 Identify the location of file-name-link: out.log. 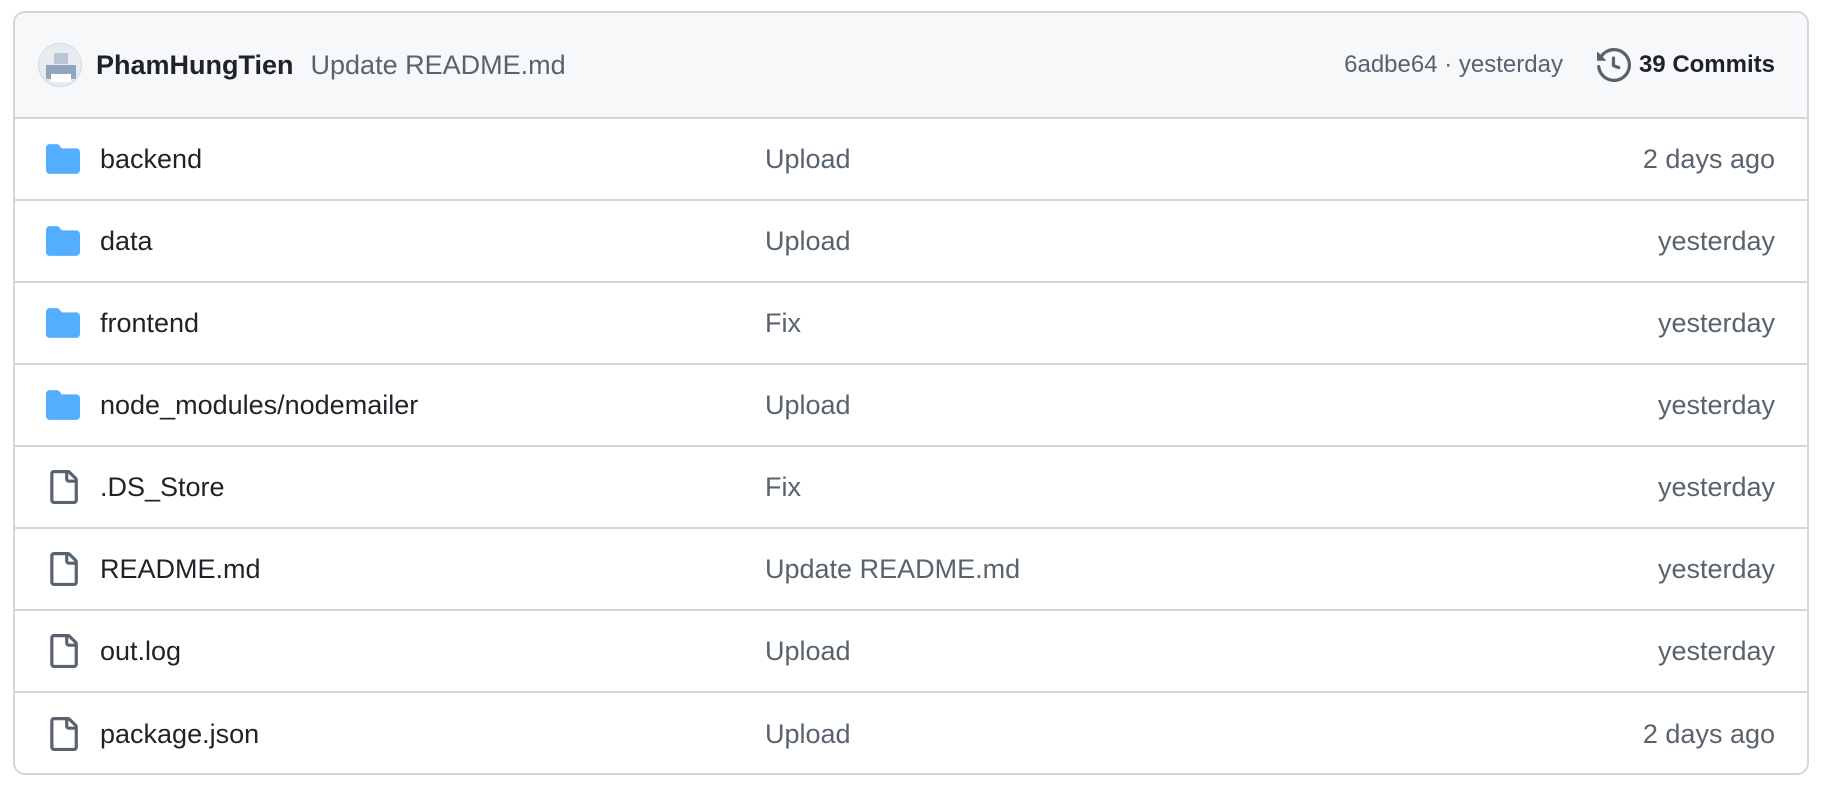
(140, 651).